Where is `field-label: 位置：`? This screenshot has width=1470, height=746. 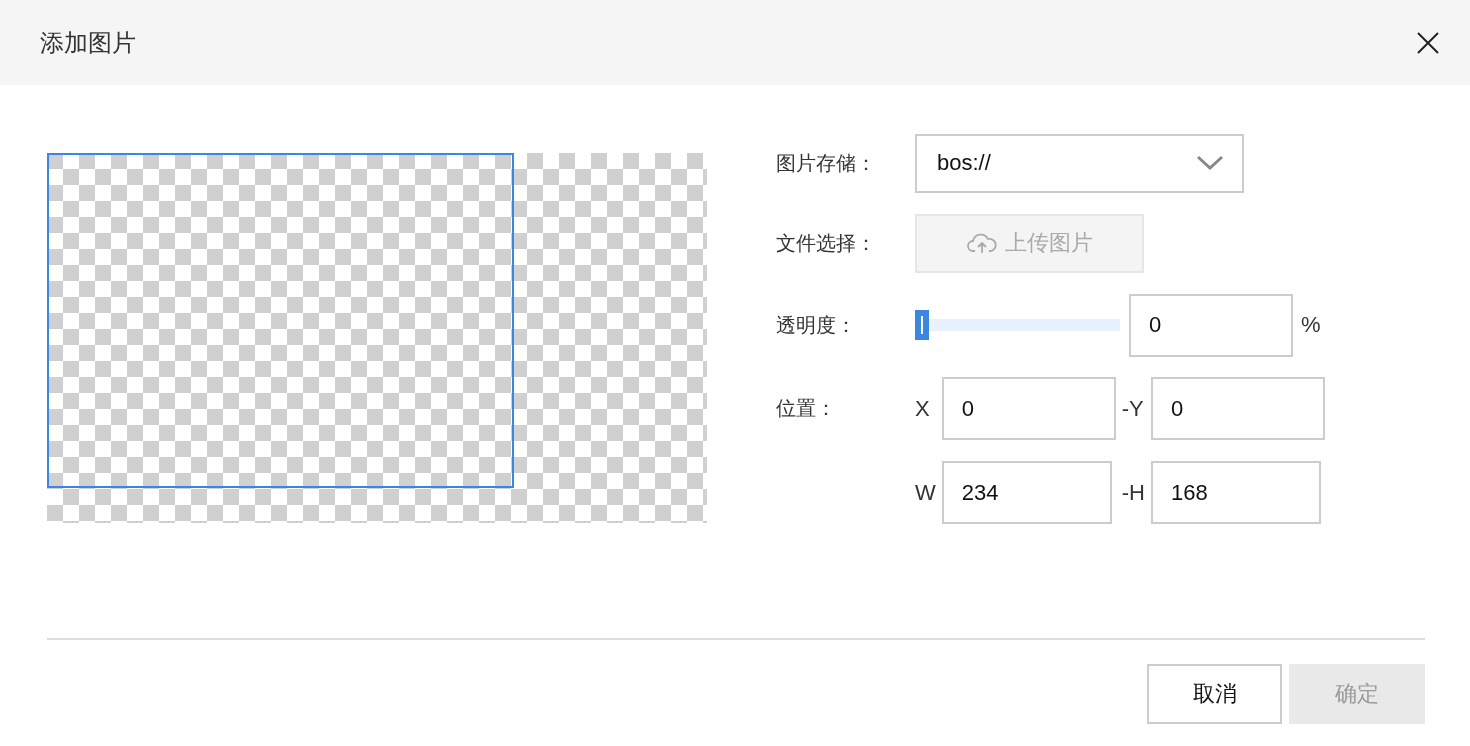
field-label: 位置： is located at coordinates (806, 408).